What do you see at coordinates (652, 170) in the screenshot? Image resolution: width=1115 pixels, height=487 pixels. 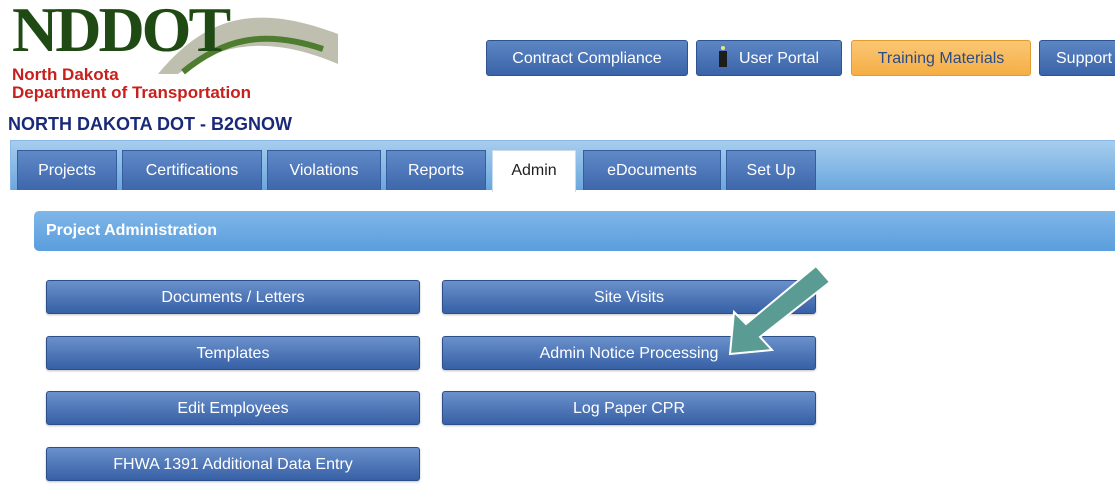 I see `tab-edocuments: eDocuments` at bounding box center [652, 170].